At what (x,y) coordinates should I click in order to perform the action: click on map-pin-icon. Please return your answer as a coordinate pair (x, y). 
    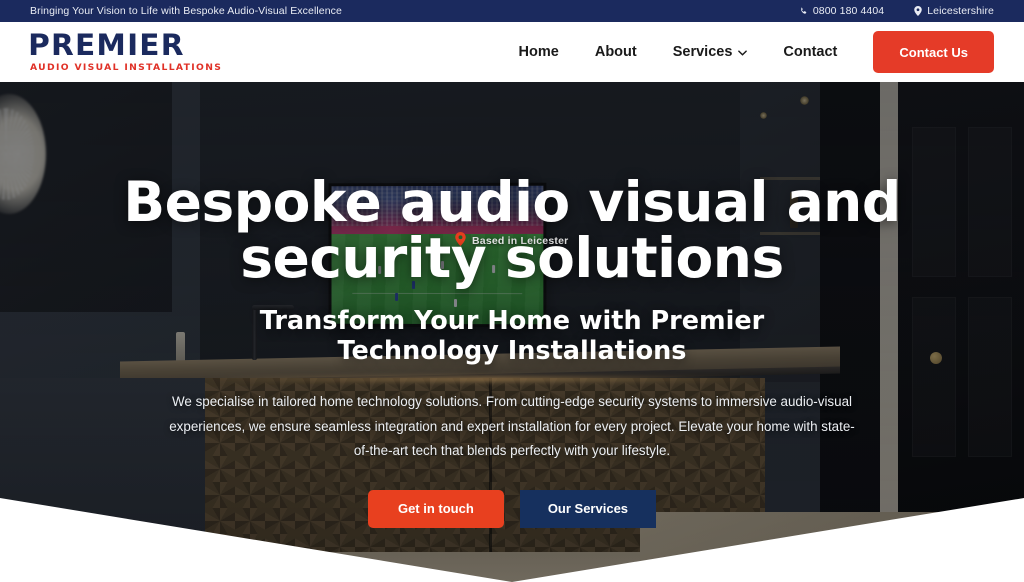
    Looking at the image, I should click on (918, 11).